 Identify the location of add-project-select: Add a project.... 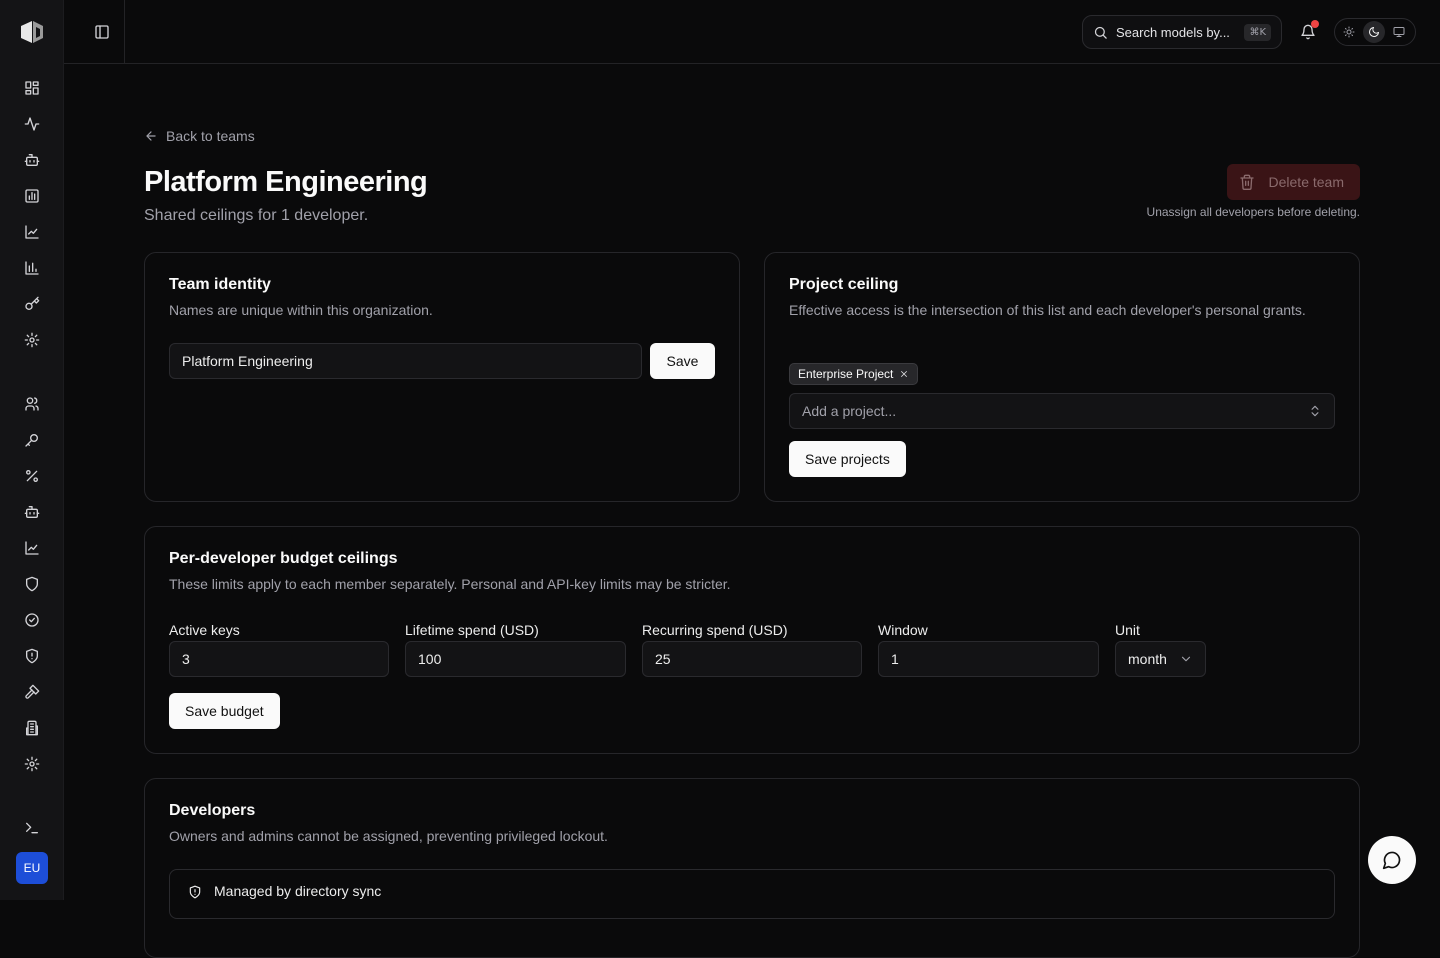
(1062, 411).